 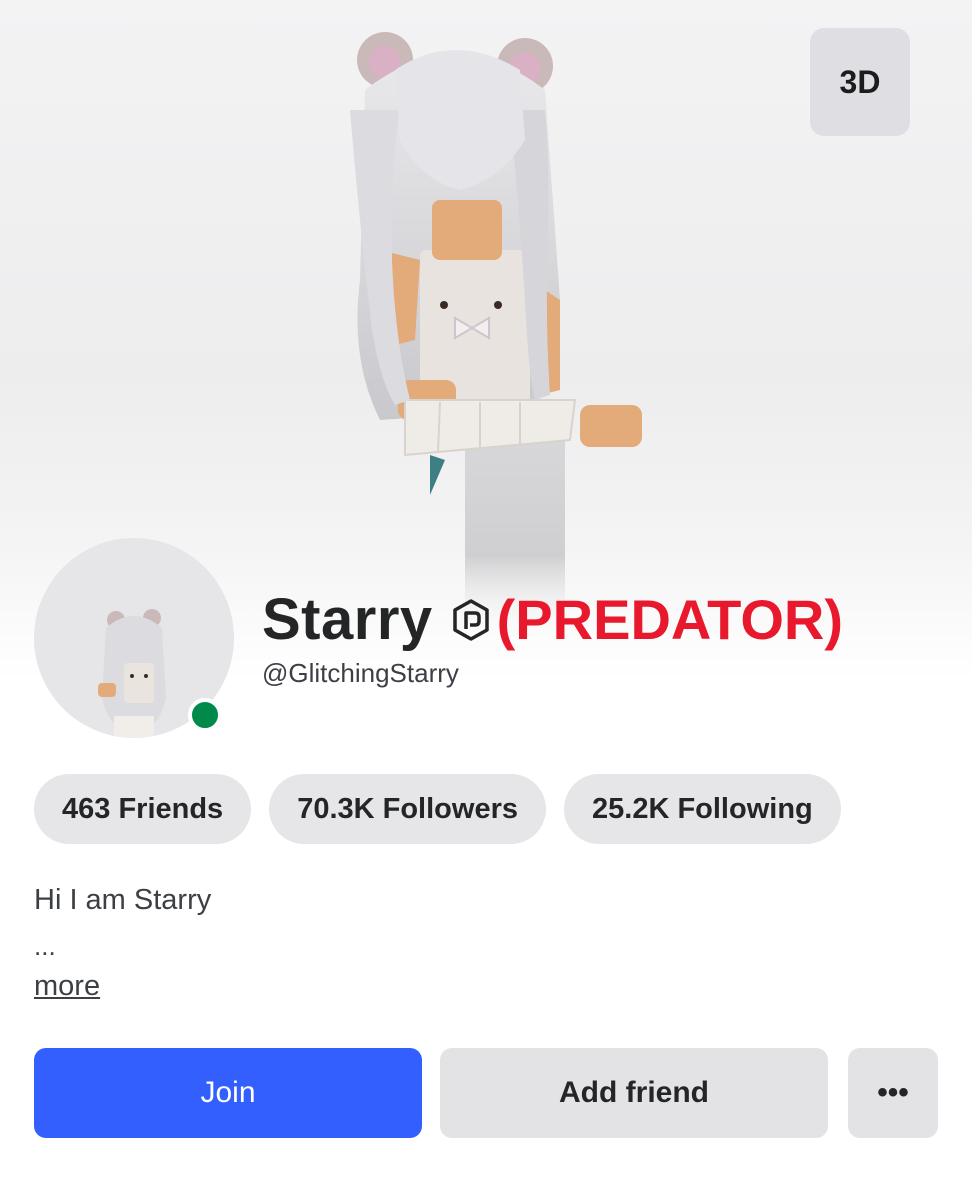 What do you see at coordinates (702, 809) in the screenshot?
I see `following-count-button: 25.2K Following` at bounding box center [702, 809].